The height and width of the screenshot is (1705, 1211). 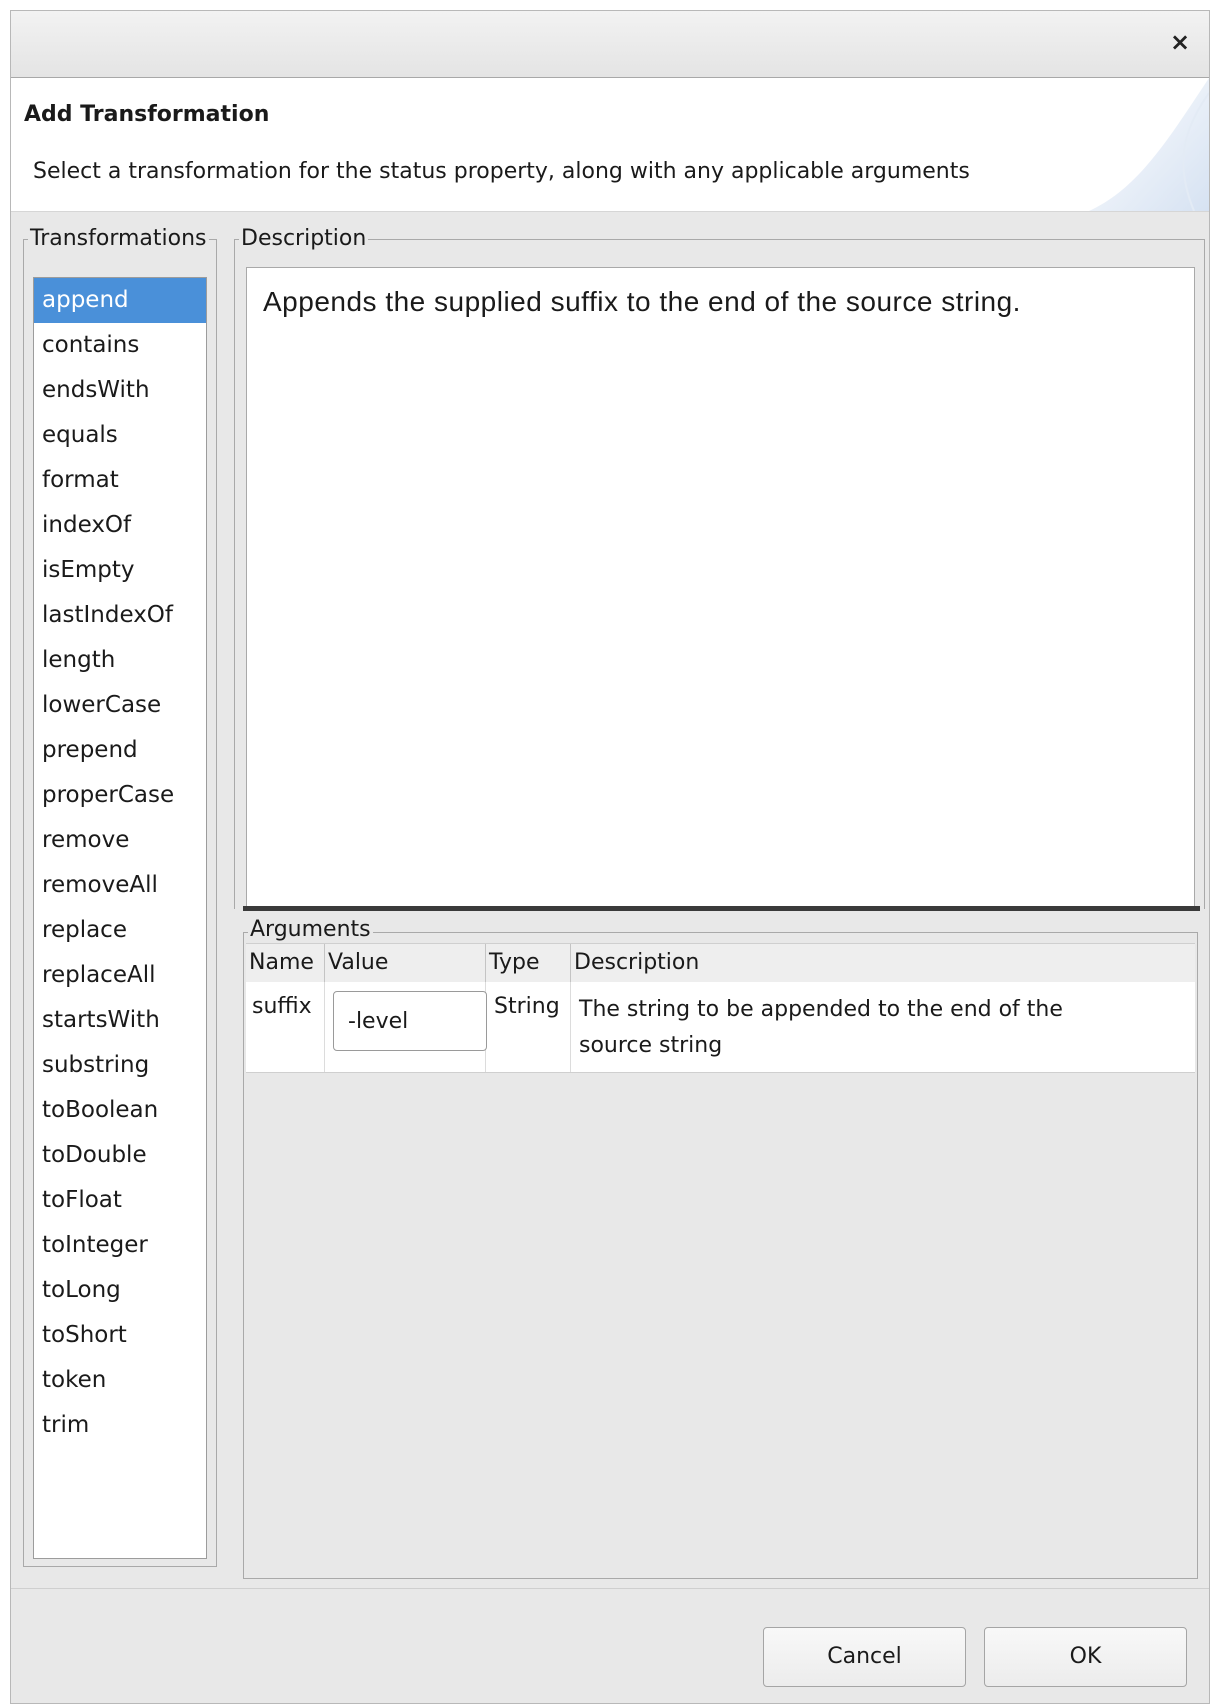 I want to click on list-item: startsWith, so click(x=120, y=1020).